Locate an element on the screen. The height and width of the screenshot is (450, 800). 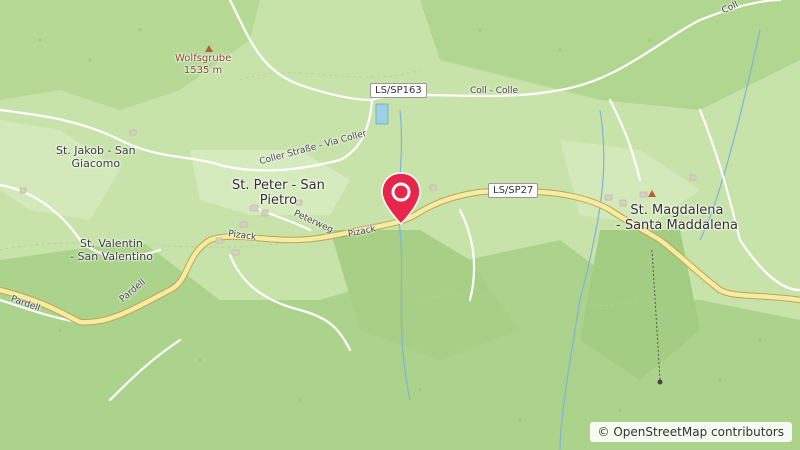
town-label-st-peter: St. Peter - San Pietro is located at coordinates (278, 193).